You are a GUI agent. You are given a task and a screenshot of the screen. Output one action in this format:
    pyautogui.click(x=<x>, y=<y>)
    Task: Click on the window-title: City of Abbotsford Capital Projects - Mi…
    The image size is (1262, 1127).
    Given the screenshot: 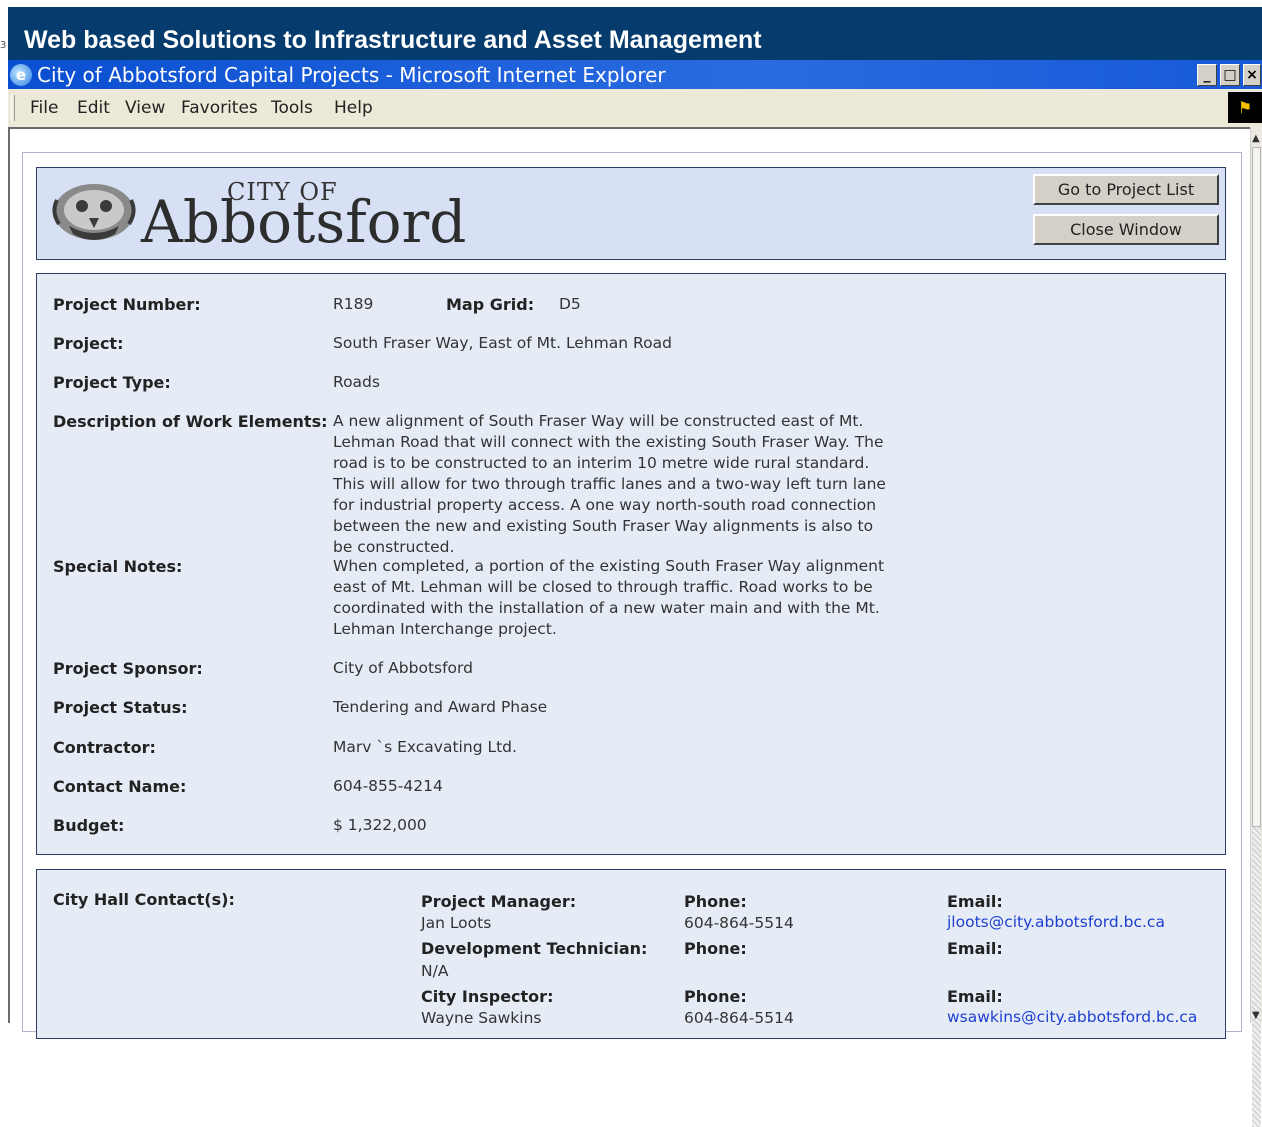 What is the action you would take?
    pyautogui.click(x=351, y=75)
    